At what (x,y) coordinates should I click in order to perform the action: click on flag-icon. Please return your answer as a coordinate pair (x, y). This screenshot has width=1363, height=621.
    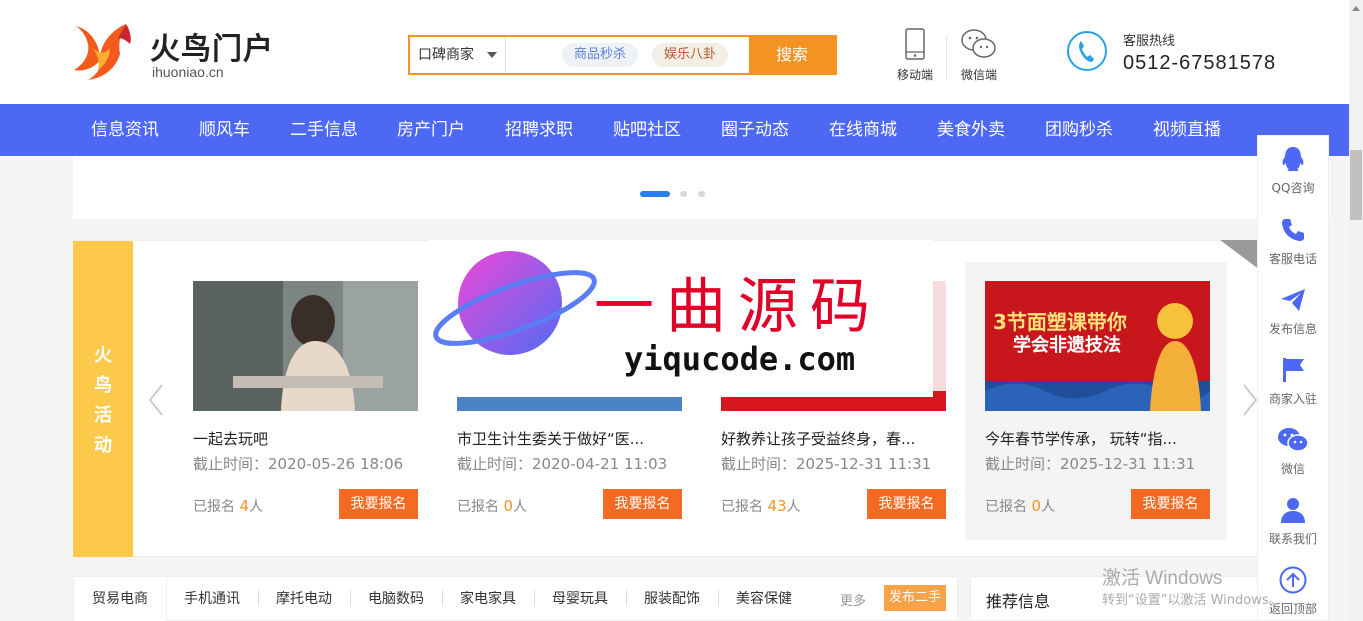
    Looking at the image, I should click on (1293, 370).